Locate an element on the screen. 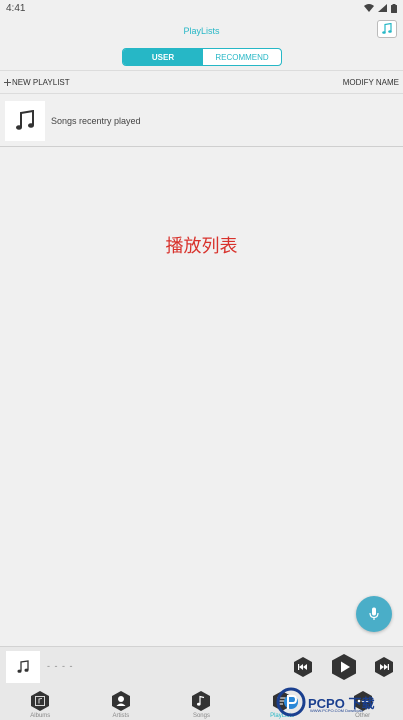 This screenshot has width=403, height=720. album-icon is located at coordinates (40, 701).